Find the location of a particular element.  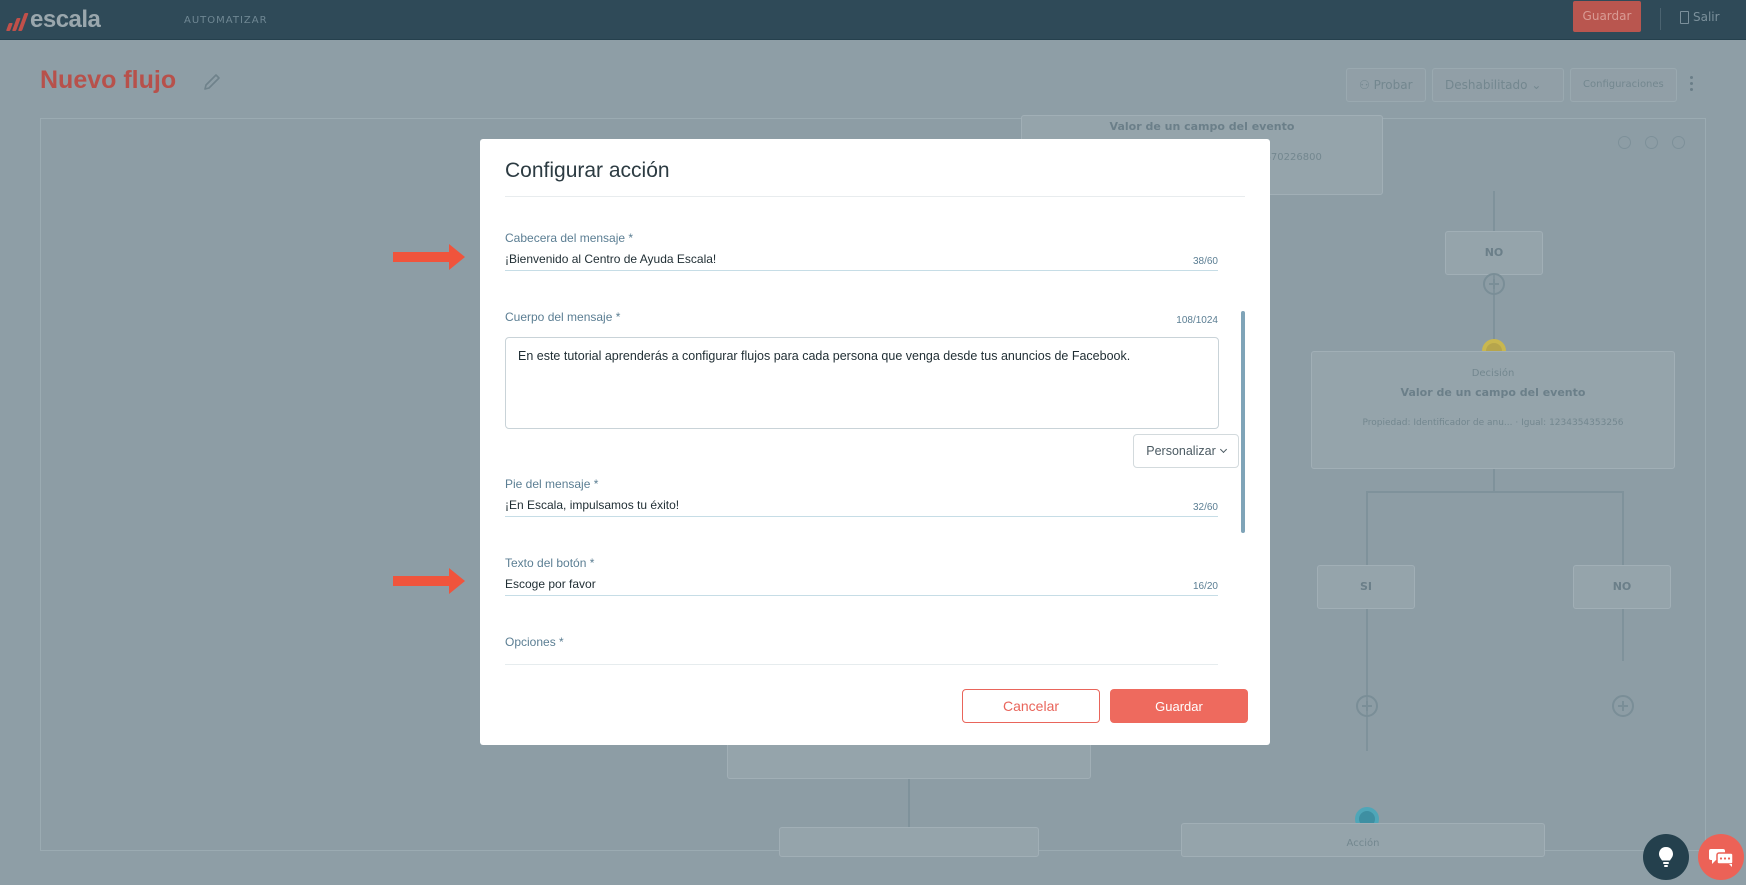

chat-button is located at coordinates (1721, 857).